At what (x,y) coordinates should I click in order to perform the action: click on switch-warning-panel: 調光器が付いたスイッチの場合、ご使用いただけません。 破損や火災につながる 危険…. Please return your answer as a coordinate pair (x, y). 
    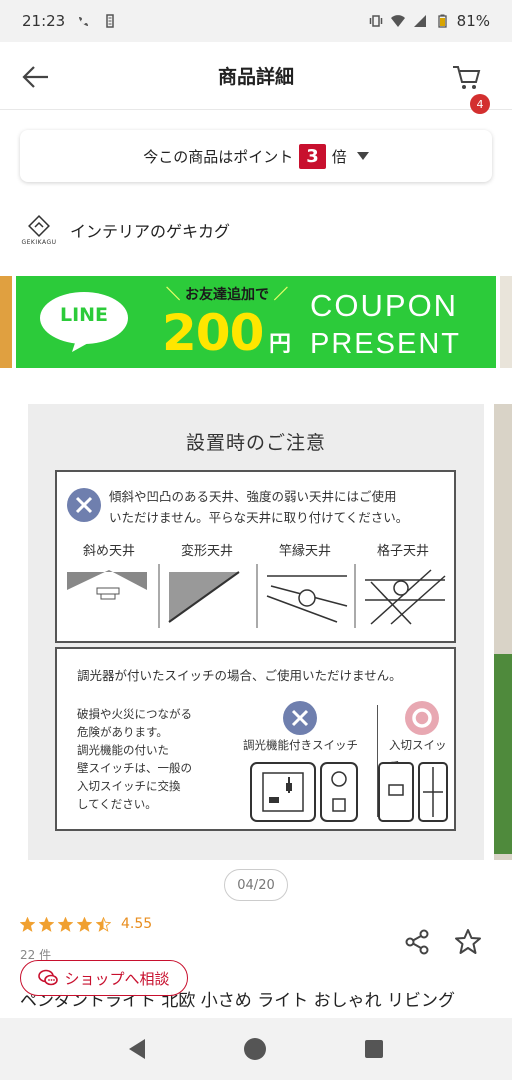
    Looking at the image, I should click on (255, 739).